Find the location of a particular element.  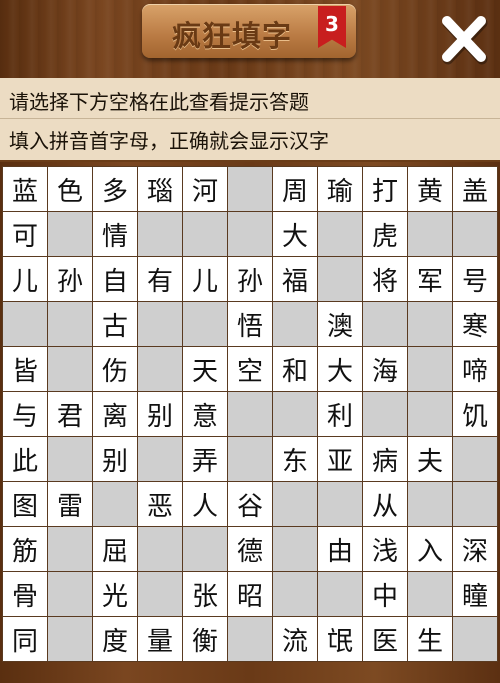

grid-cell: 德 is located at coordinates (250, 549).